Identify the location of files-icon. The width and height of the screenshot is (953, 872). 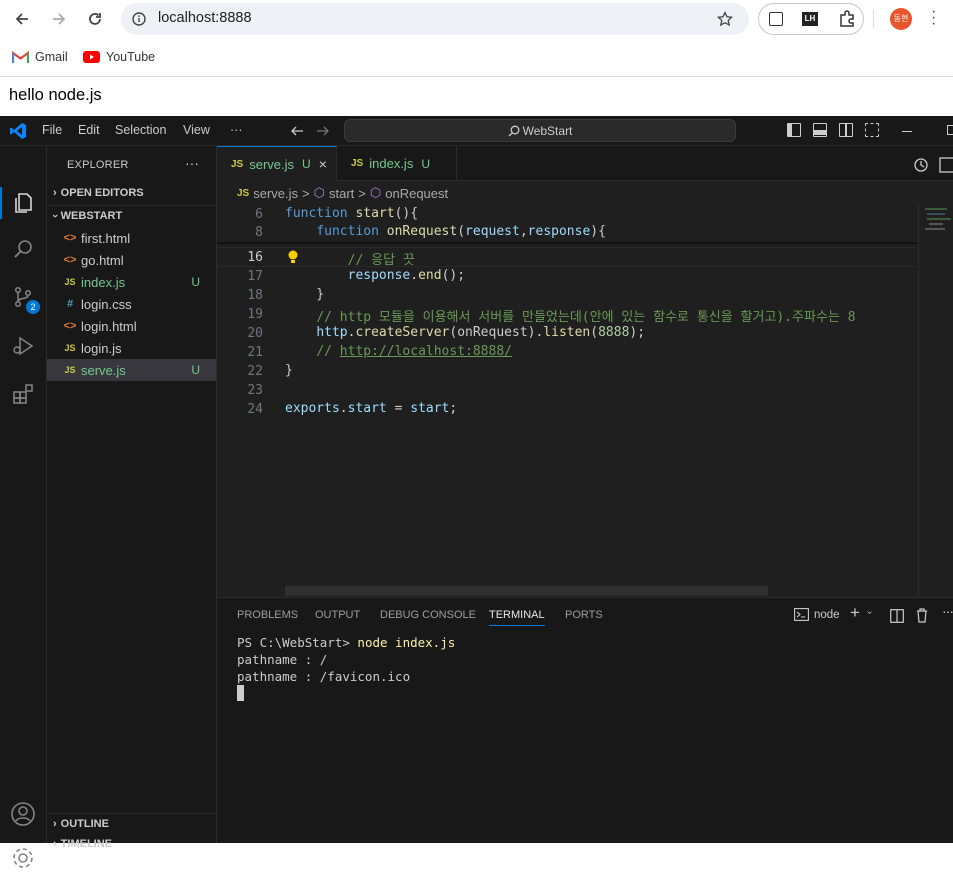
(23, 203).